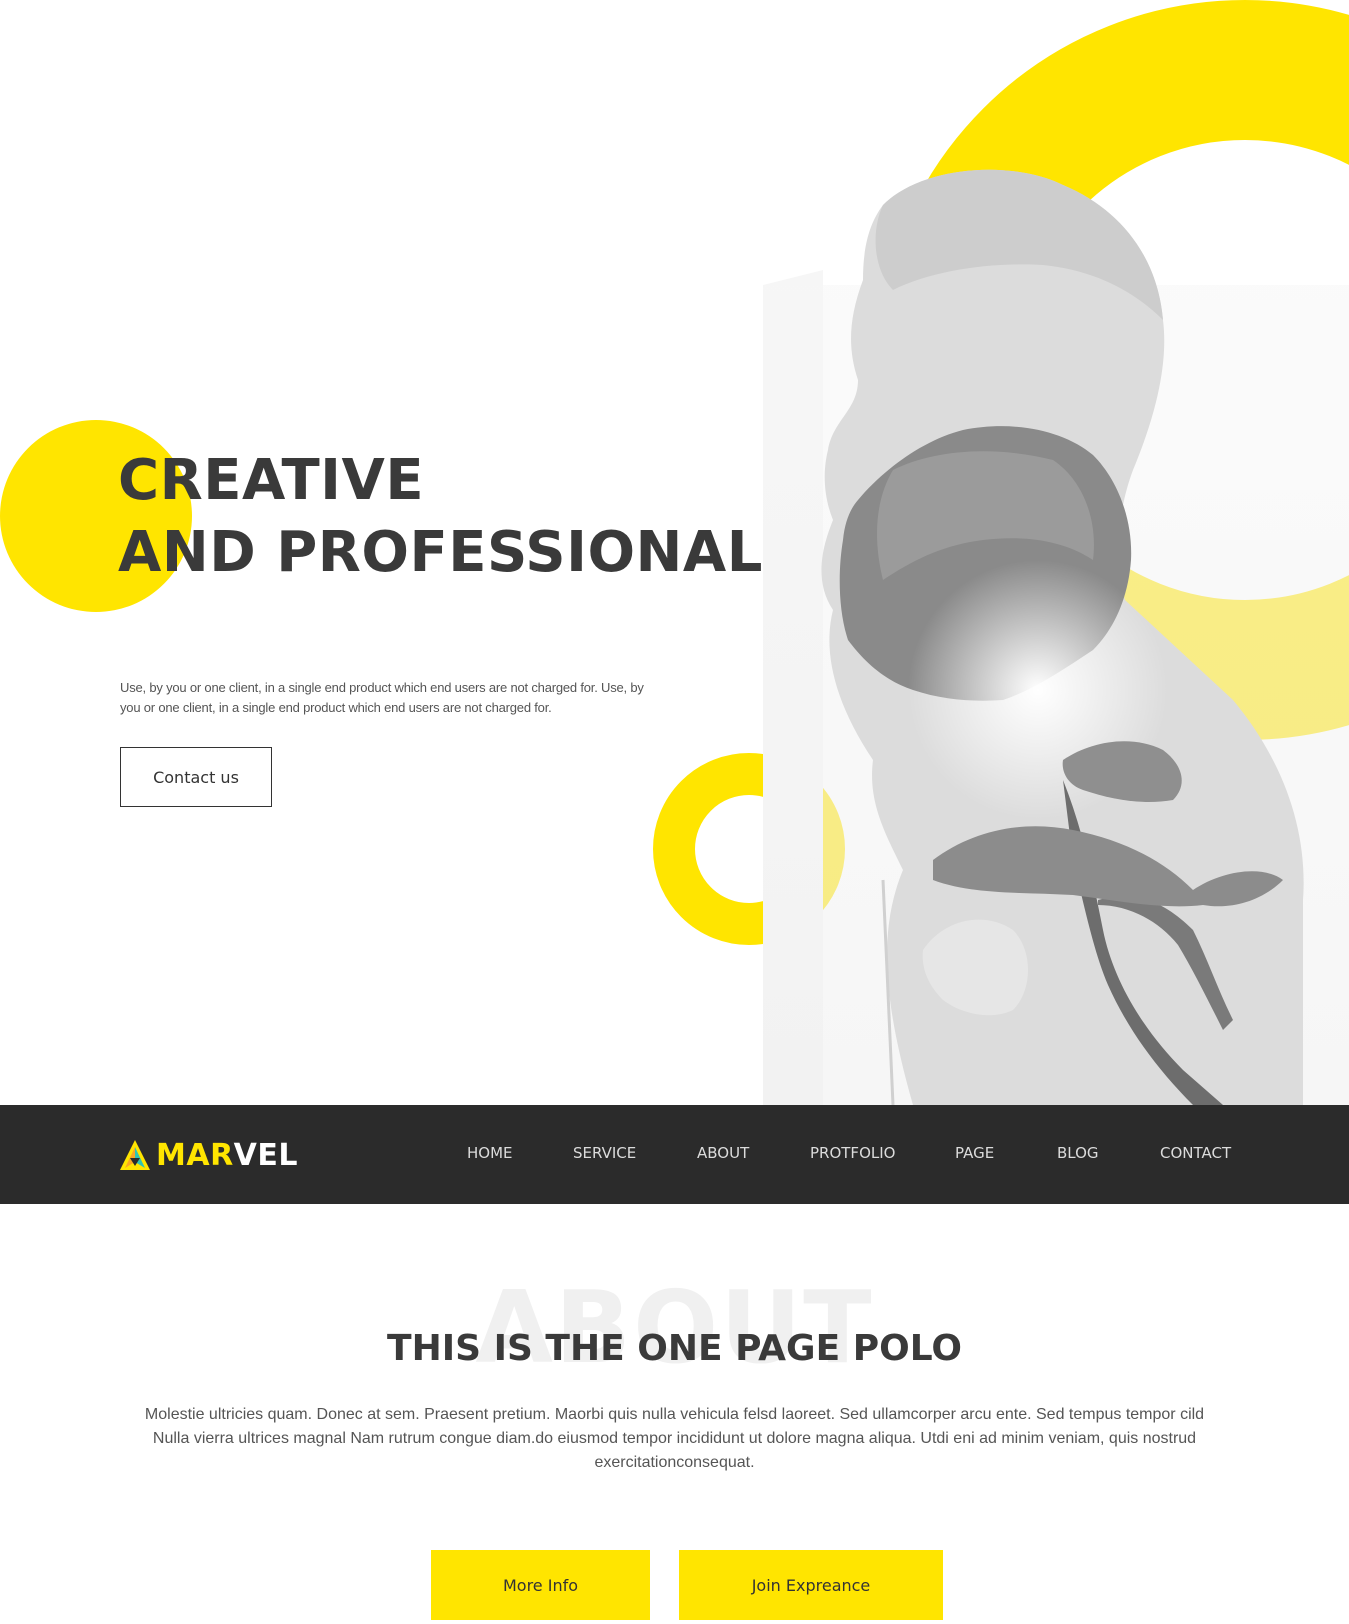 The width and height of the screenshot is (1349, 1624). What do you see at coordinates (1078, 1153) in the screenshot?
I see `nav-item-blog: BLOG` at bounding box center [1078, 1153].